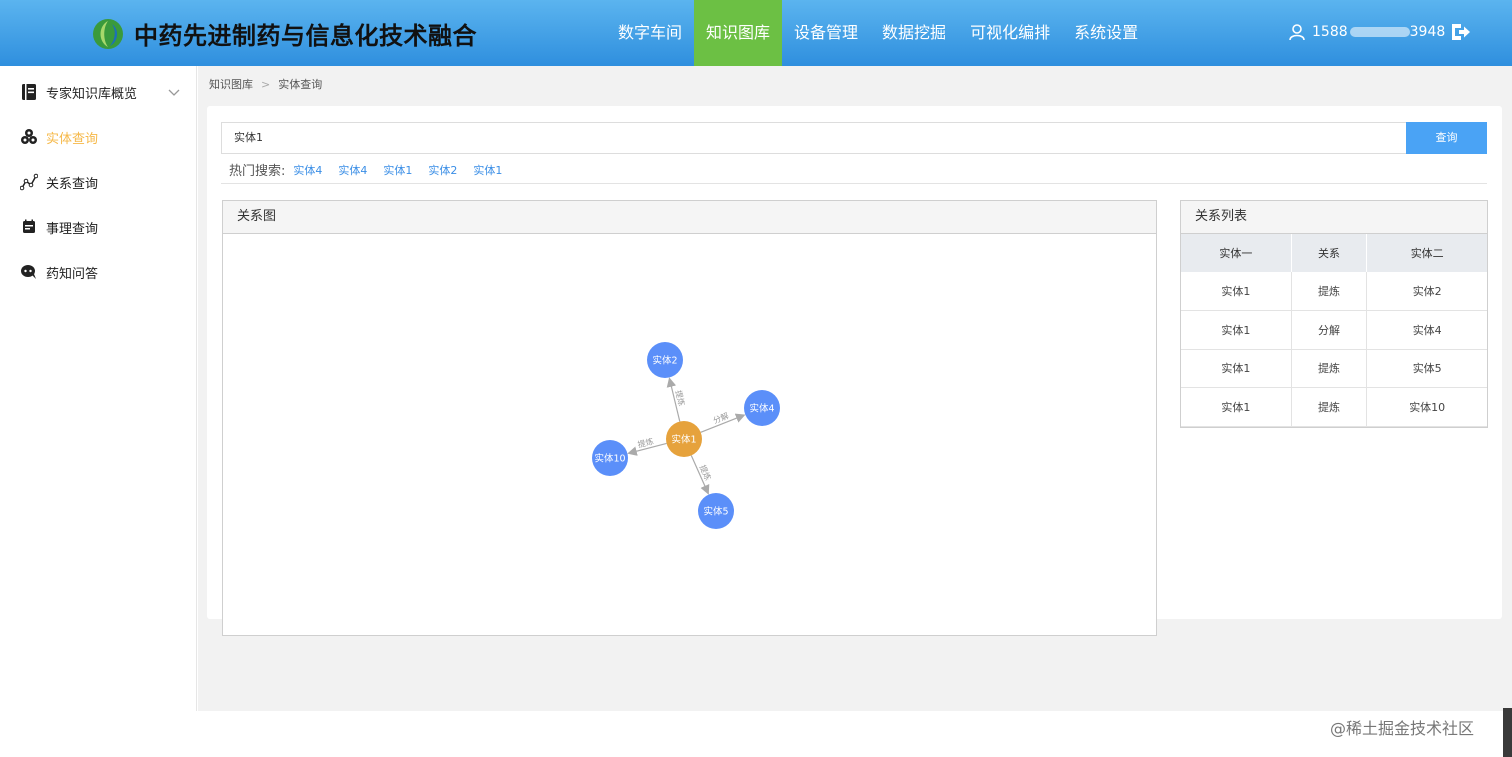  I want to click on table-row: 实体1 提炼 实体10, so click(1334, 407).